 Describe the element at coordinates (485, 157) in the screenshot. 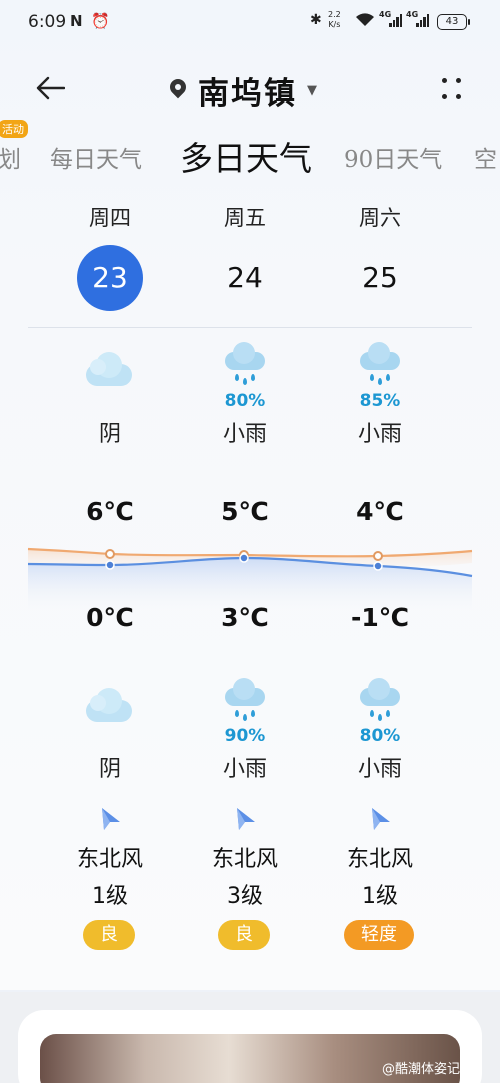

I see `tab-air: 空` at that location.